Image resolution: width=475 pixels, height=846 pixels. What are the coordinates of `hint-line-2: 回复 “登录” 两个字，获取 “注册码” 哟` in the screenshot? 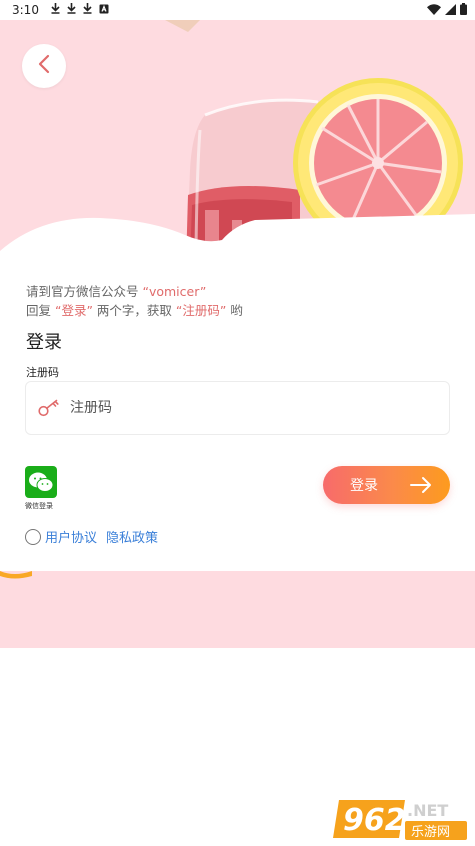 It's located at (134, 309).